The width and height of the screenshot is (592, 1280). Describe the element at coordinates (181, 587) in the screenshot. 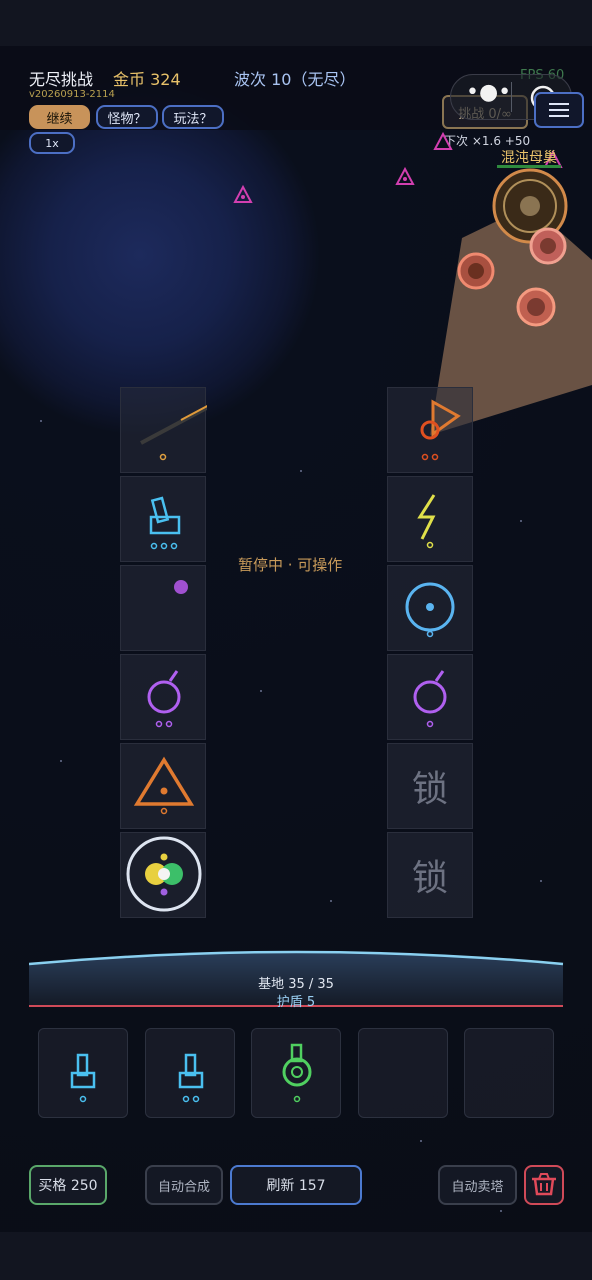

I see `bomb-projectile-icon` at that location.